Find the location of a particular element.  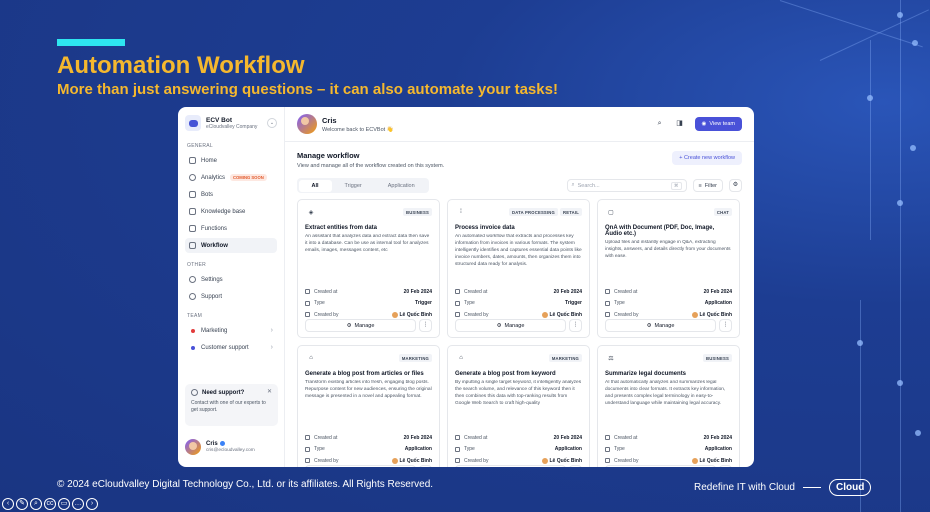

user-name: Cris is located at coordinates (212, 444).